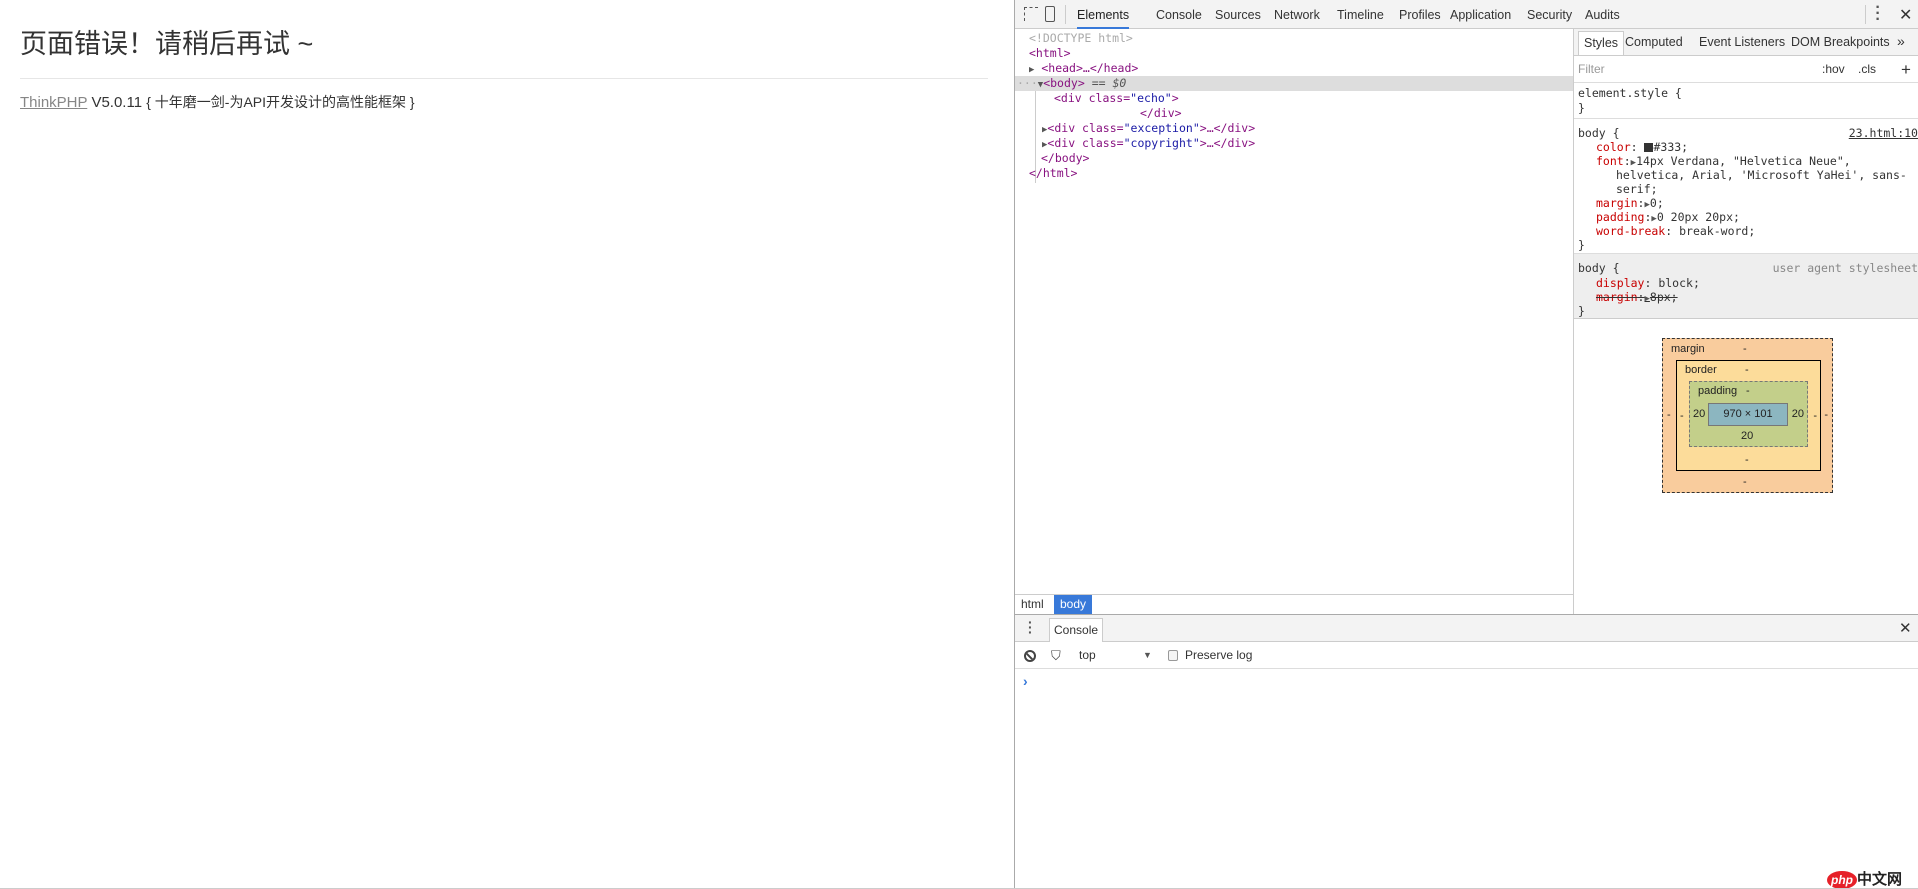 This screenshot has width=1918, height=889. What do you see at coordinates (1654, 42) in the screenshot?
I see `tab-computed: Computed` at bounding box center [1654, 42].